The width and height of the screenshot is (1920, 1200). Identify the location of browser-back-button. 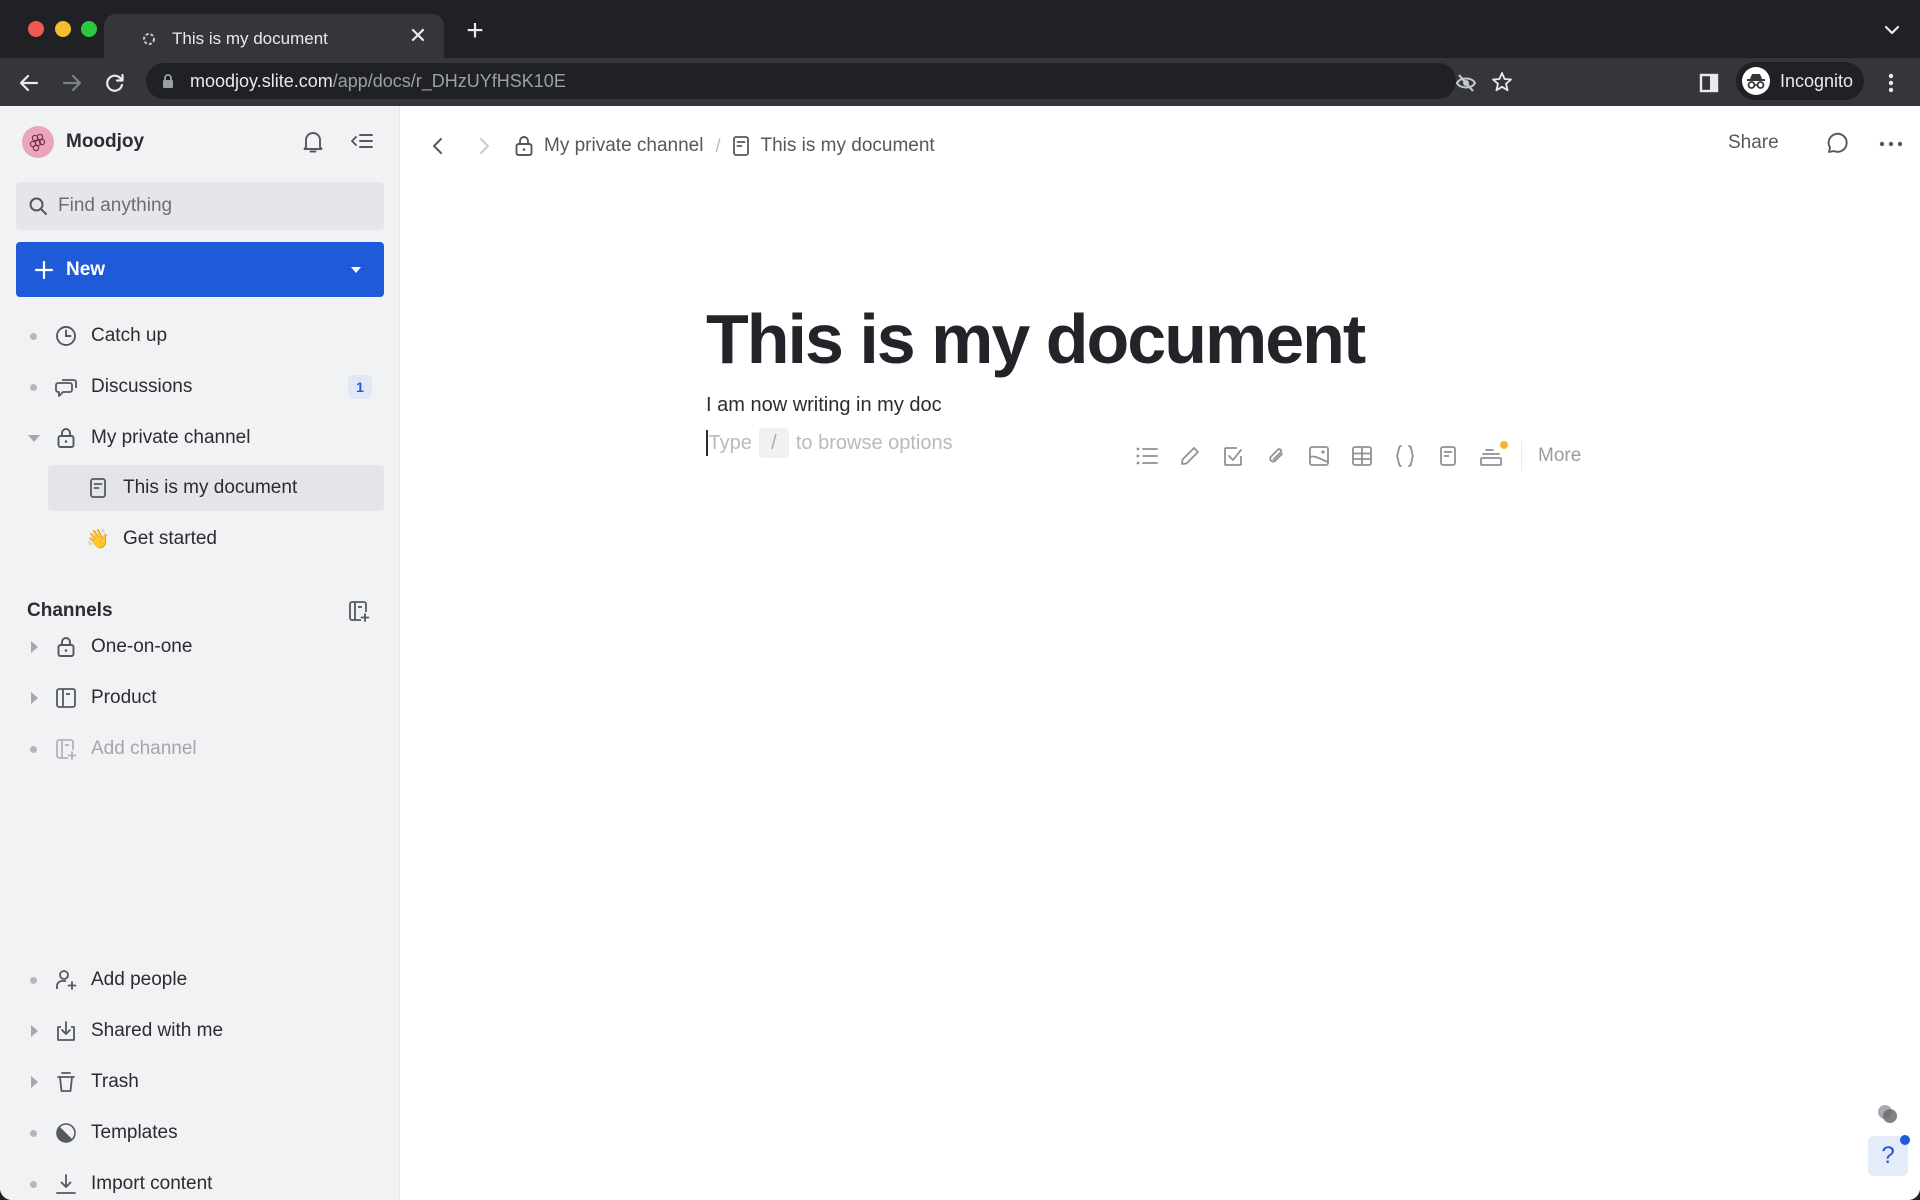
(29, 83).